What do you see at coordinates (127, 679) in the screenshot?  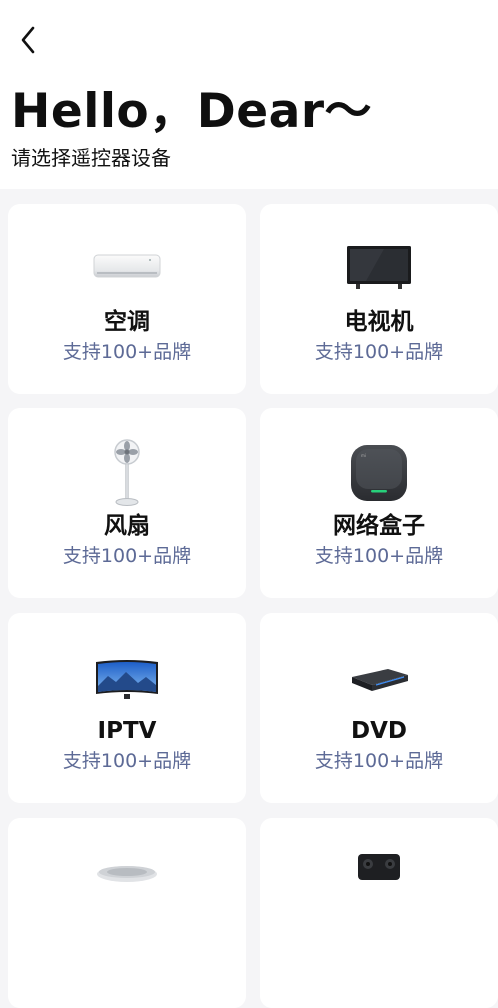 I see `iptv-icon` at bounding box center [127, 679].